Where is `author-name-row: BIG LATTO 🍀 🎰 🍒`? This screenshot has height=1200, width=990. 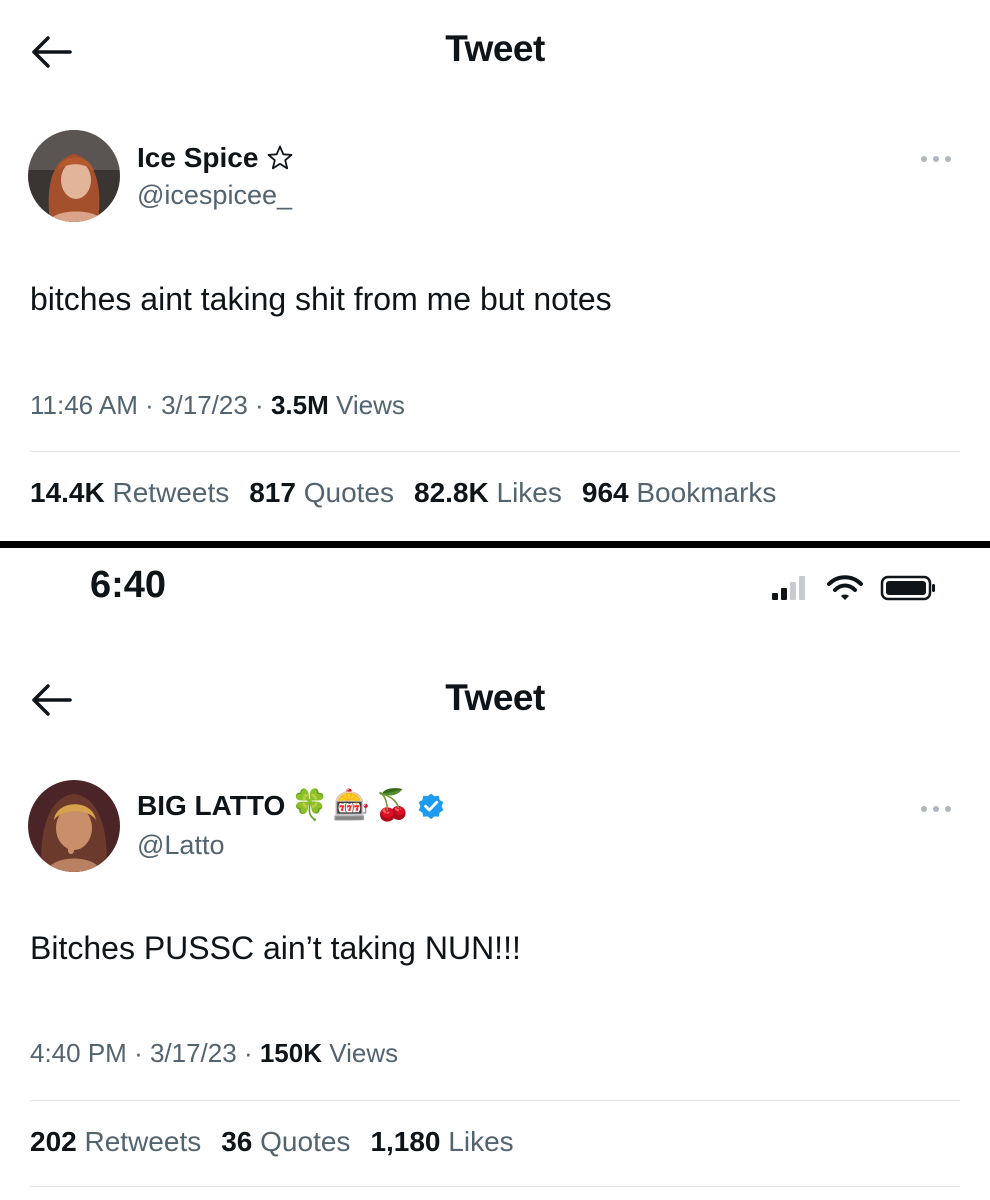 author-name-row: BIG LATTO 🍀 🎰 🍒 is located at coordinates (291, 806).